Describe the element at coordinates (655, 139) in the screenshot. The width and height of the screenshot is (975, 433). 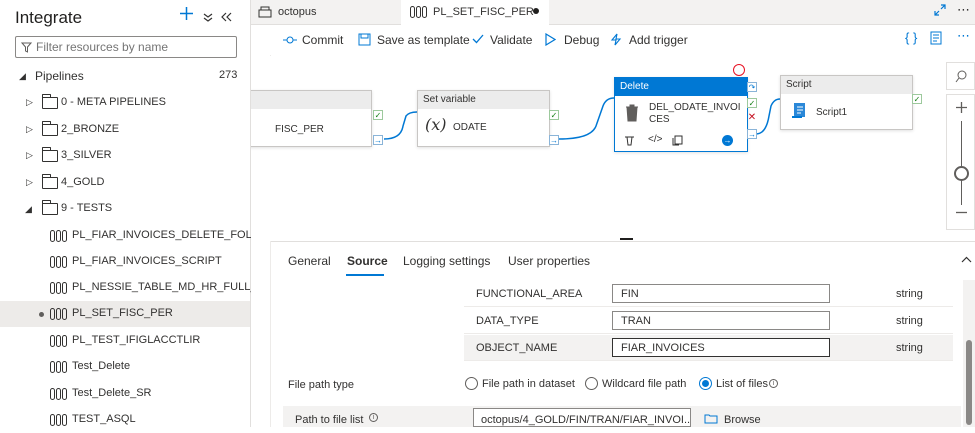
I see `code-view-icon: </>` at that location.